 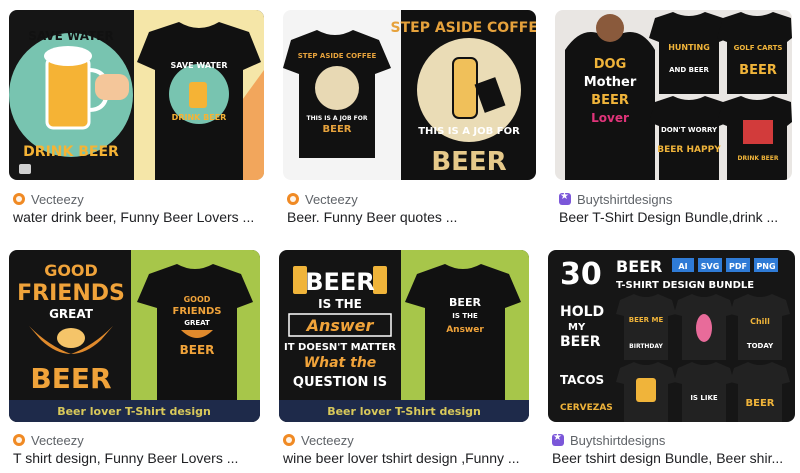 I want to click on art-text: IT DOESN'T MATTER, so click(x=340, y=347).